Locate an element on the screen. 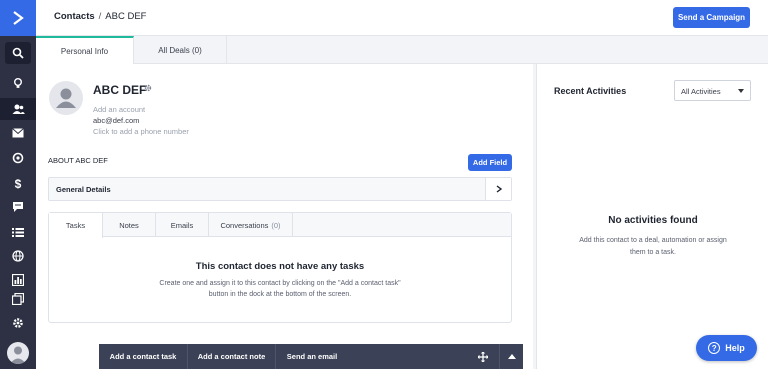 Image resolution: width=768 pixels, height=369 pixels. sidebar-item-deals: $ is located at coordinates (18, 183).